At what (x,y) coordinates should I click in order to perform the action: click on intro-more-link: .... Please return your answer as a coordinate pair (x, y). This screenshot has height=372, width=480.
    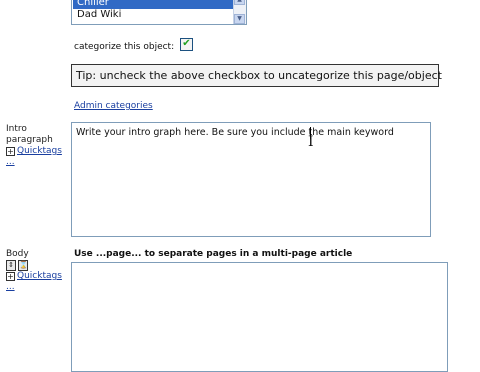
    Looking at the image, I should click on (34, 162).